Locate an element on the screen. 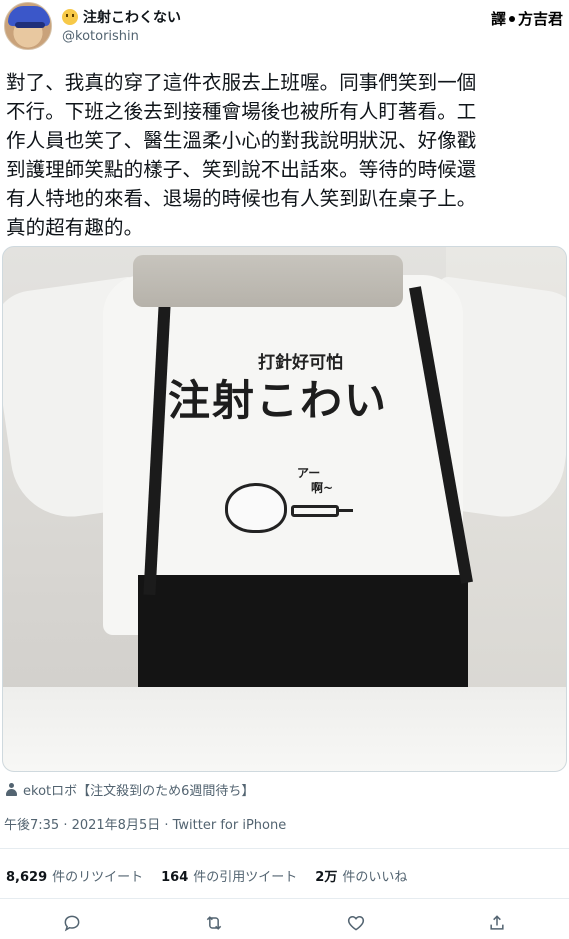 This screenshot has height=939, width=569. heart-icon is located at coordinates (356, 923).